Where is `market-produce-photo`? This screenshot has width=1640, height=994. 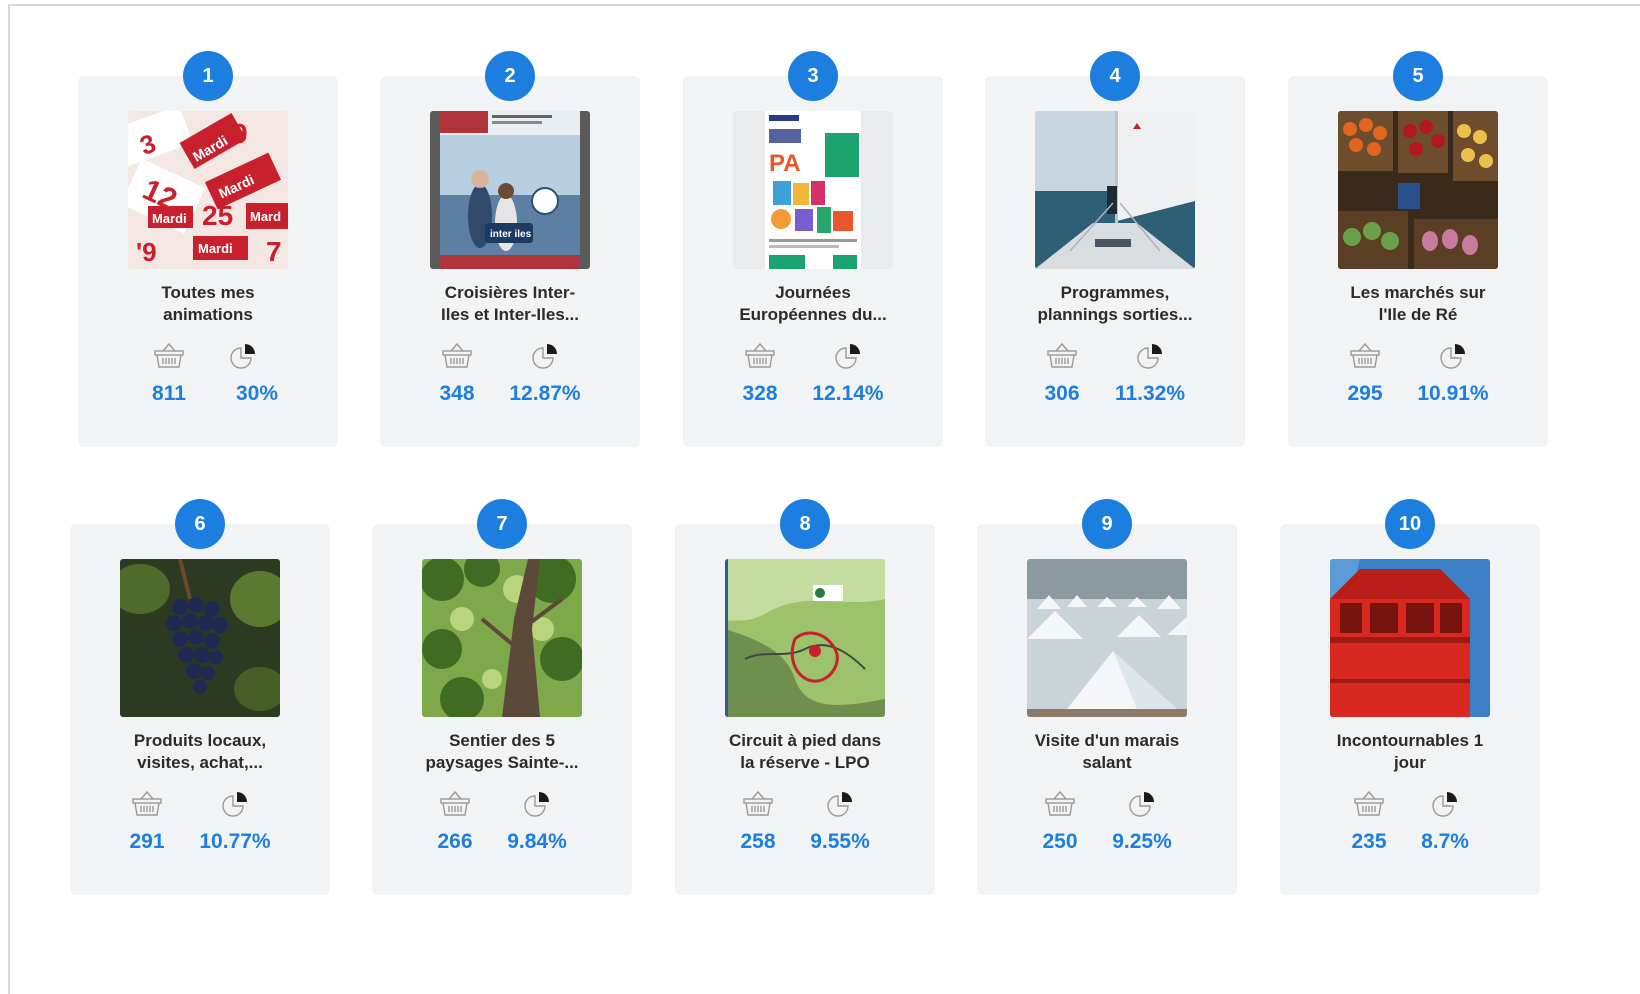
market-produce-photo is located at coordinates (1418, 190).